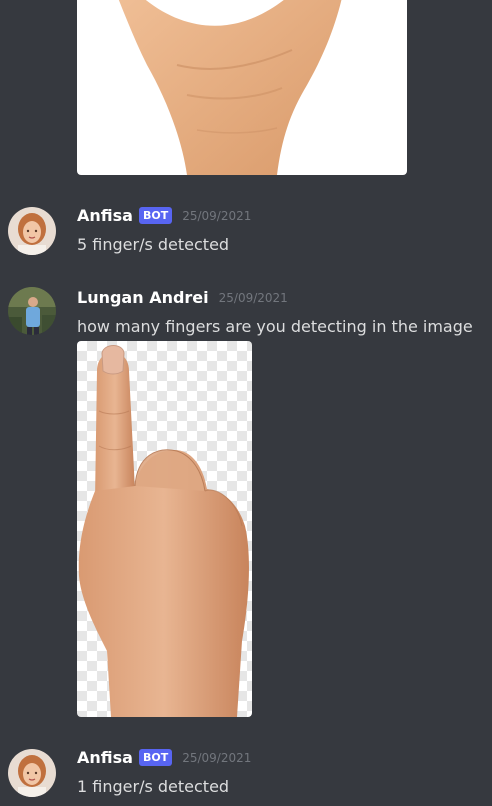 The image size is (492, 806). What do you see at coordinates (143, 297) in the screenshot?
I see `username: Lungan Andrei` at bounding box center [143, 297].